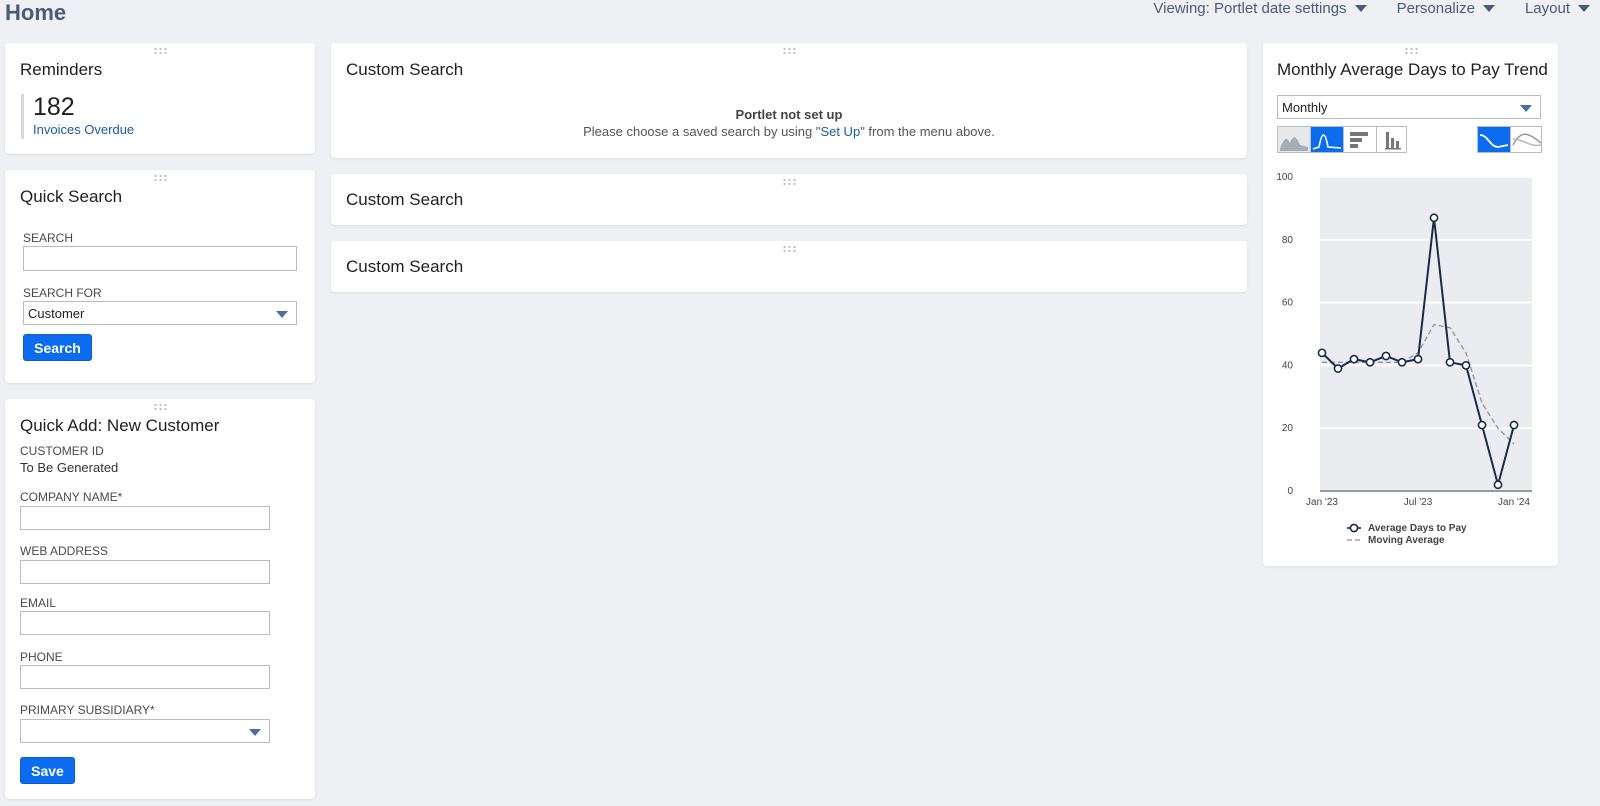 Image resolution: width=1600 pixels, height=806 pixels. I want to click on customer-id-label: CUSTOMER ID, so click(62, 451).